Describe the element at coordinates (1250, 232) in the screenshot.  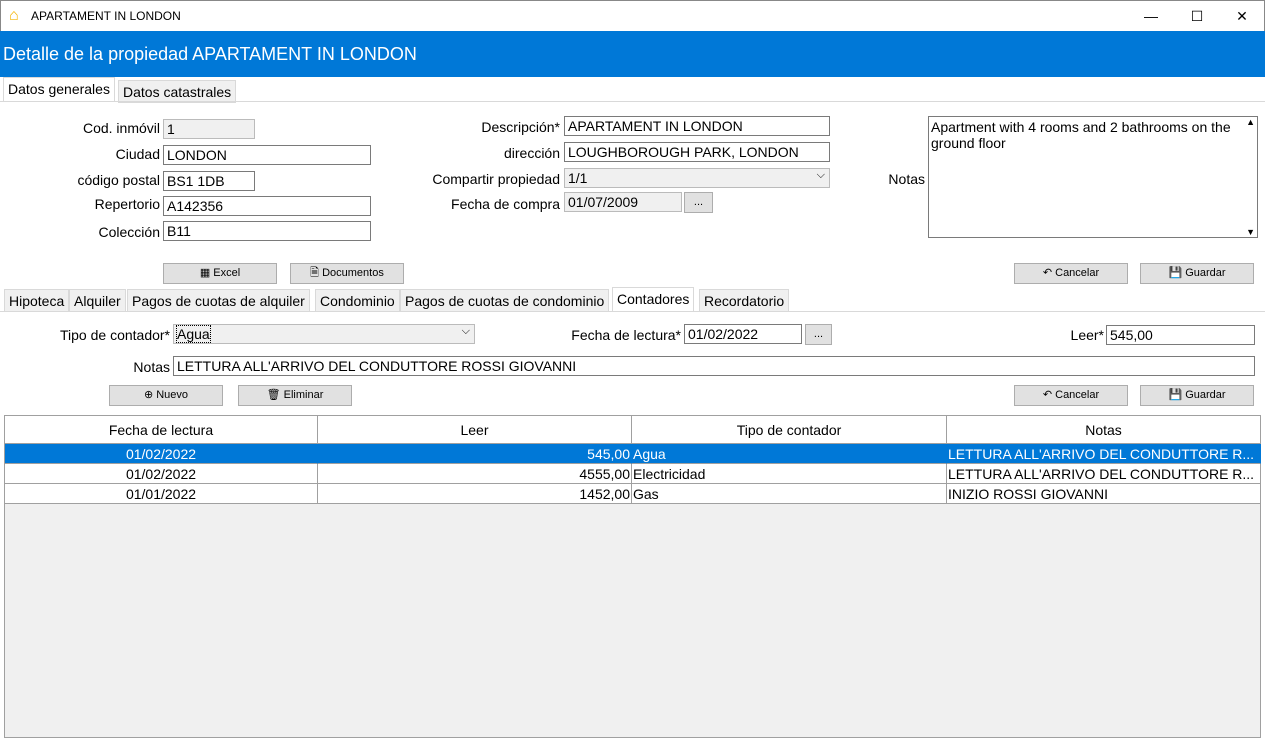
I see `scroll-down-icon: ▼` at that location.